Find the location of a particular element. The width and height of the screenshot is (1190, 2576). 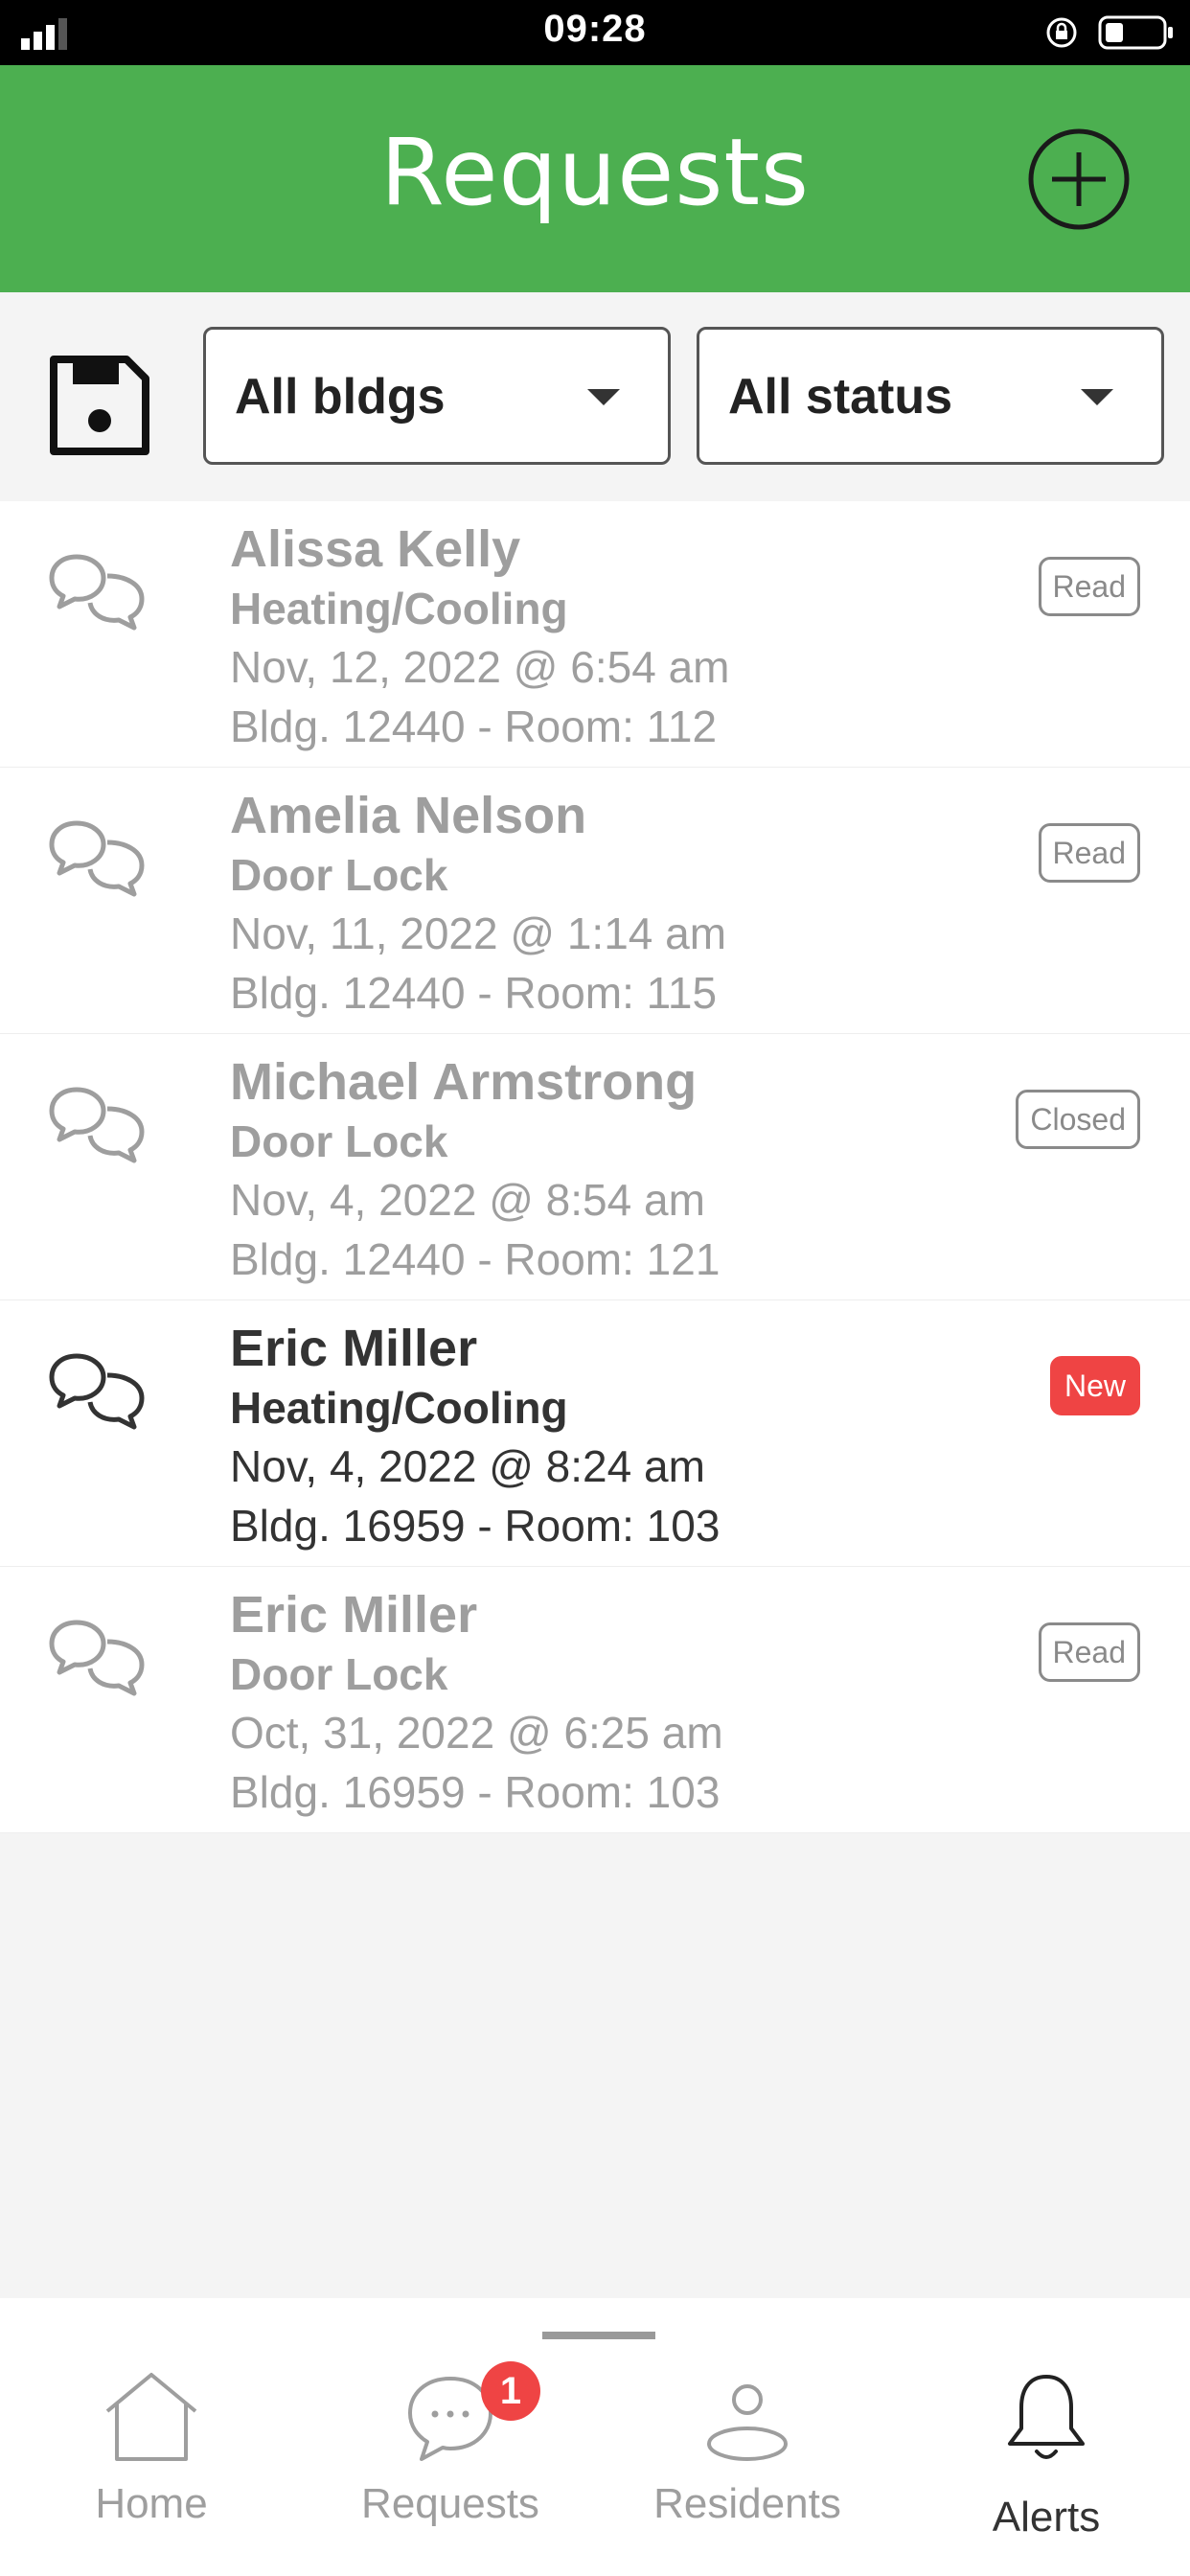

tab-label: Home is located at coordinates (151, 2503).